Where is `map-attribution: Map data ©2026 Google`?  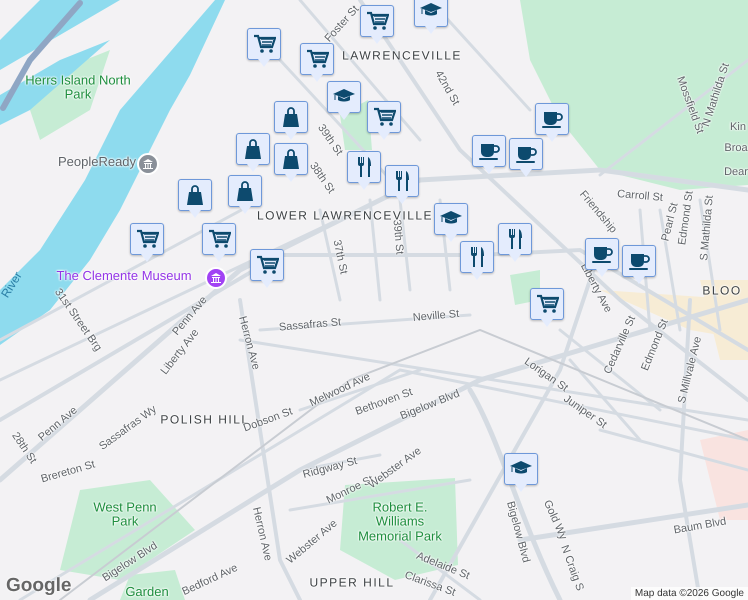 map-attribution: Map data ©2026 Google is located at coordinates (689, 593).